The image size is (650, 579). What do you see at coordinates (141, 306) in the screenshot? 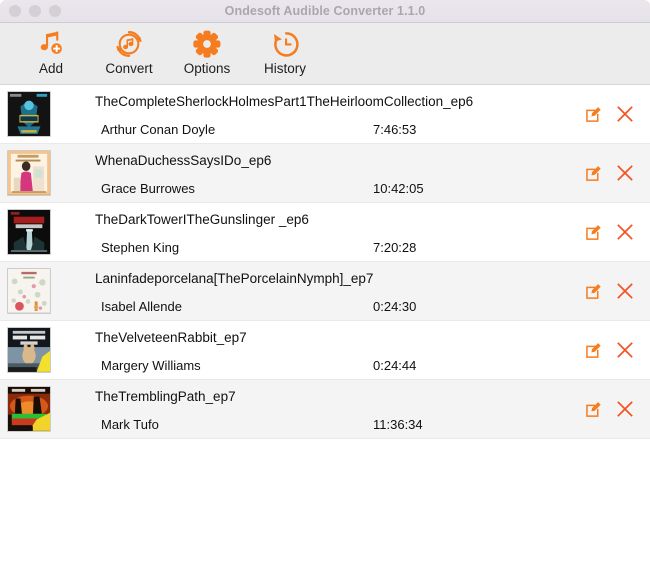
I see `book-author: Isabel Allende` at bounding box center [141, 306].